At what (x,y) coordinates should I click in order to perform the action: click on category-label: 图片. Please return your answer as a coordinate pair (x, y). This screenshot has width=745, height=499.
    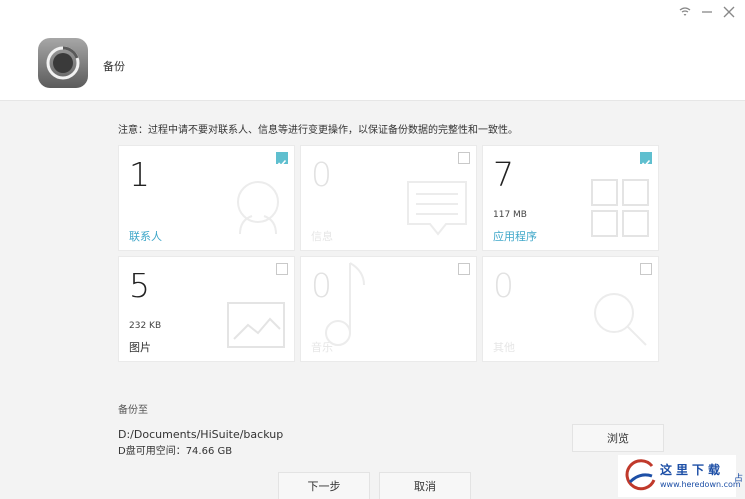
    Looking at the image, I should click on (140, 347).